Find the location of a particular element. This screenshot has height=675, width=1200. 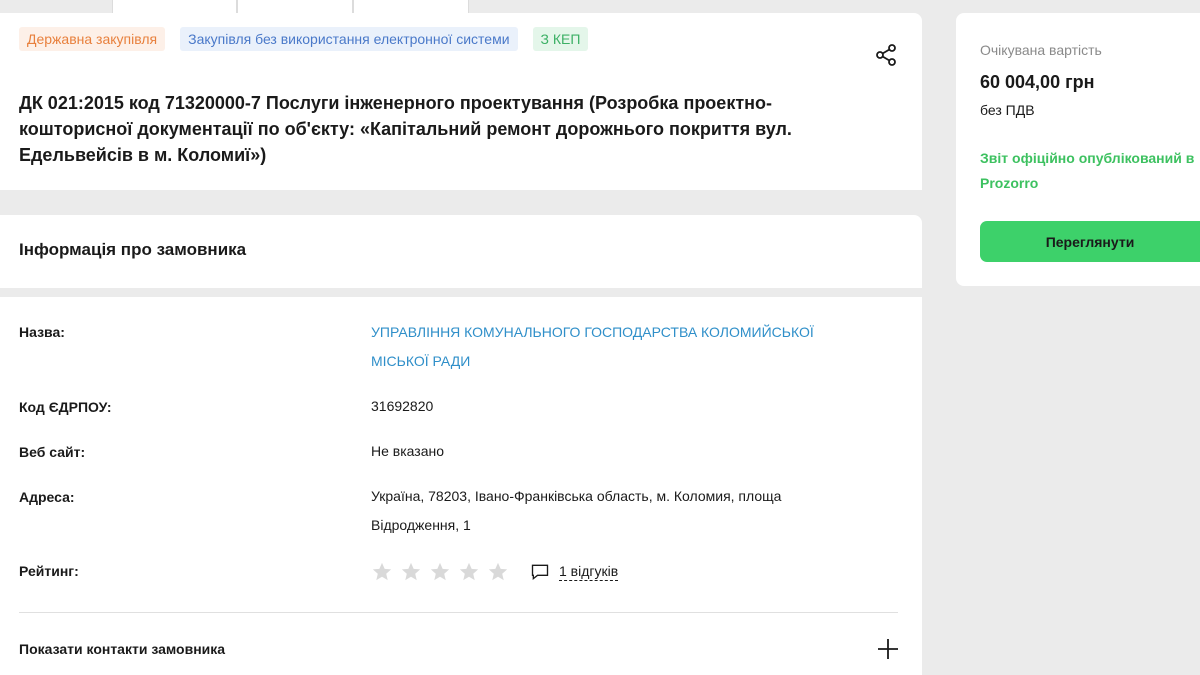

expected-value-amount: 60 004,00 грн is located at coordinates (1037, 82).